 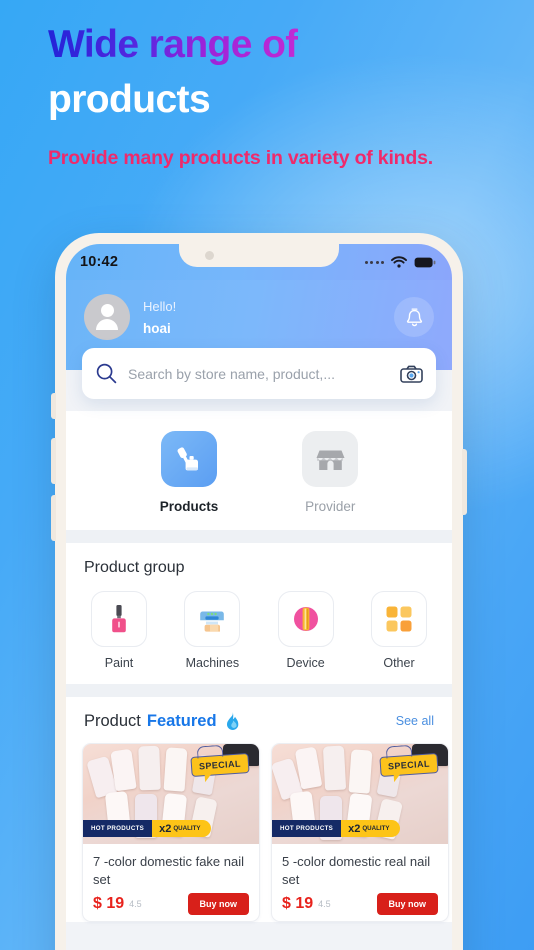 What do you see at coordinates (411, 374) in the screenshot?
I see `camera-icon` at bounding box center [411, 374].